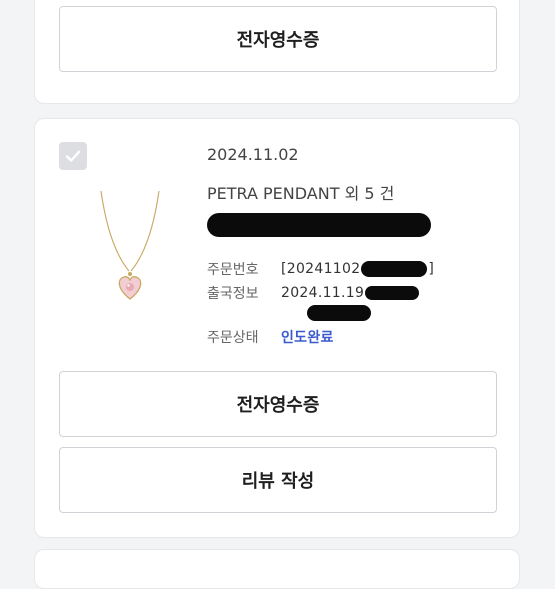  Describe the element at coordinates (270, 337) in the screenshot. I see `status-row: 주문상태 인도완료` at that location.